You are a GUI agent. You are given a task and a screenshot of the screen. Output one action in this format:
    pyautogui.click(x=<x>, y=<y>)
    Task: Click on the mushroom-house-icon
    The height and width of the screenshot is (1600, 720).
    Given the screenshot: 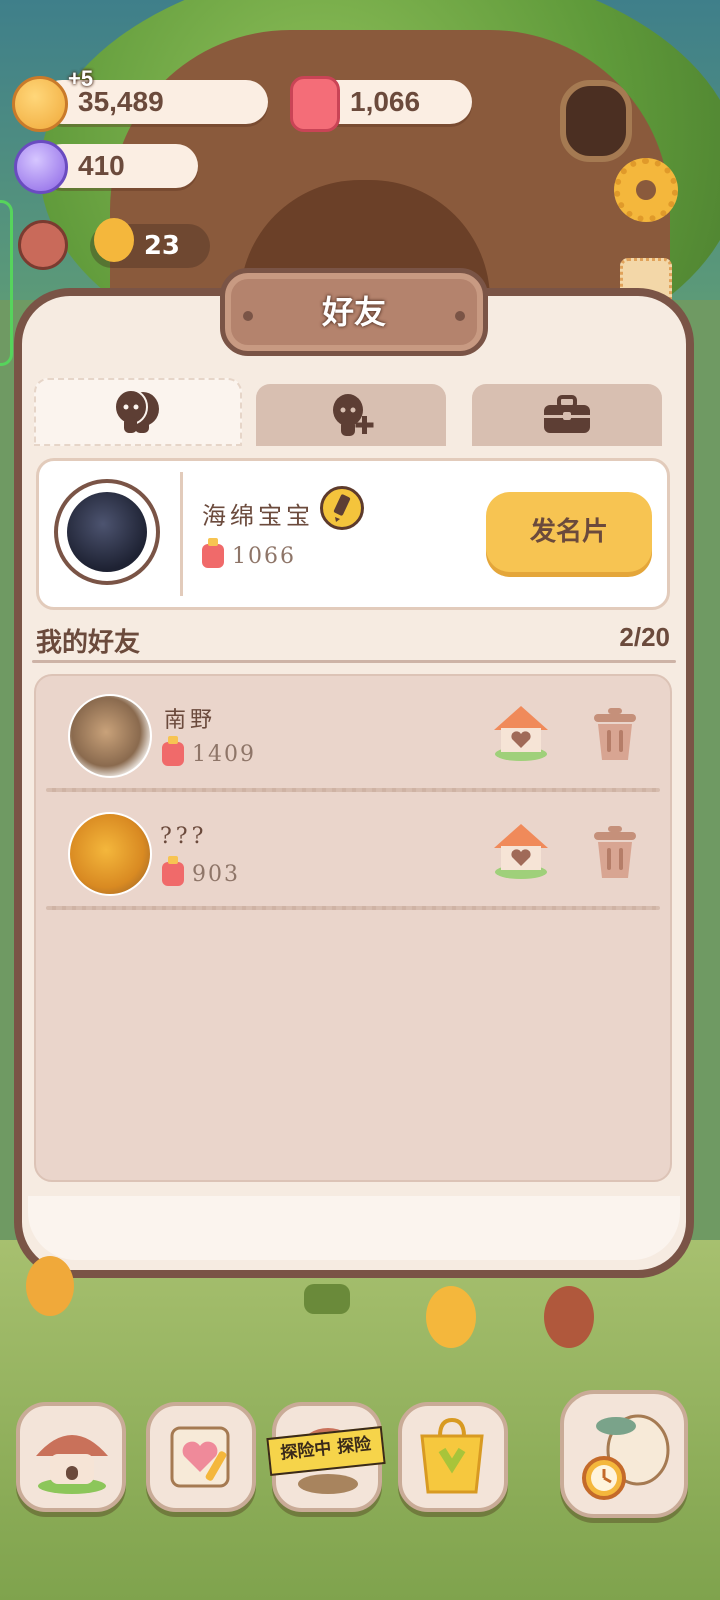 What is the action you would take?
    pyautogui.click(x=72, y=1464)
    